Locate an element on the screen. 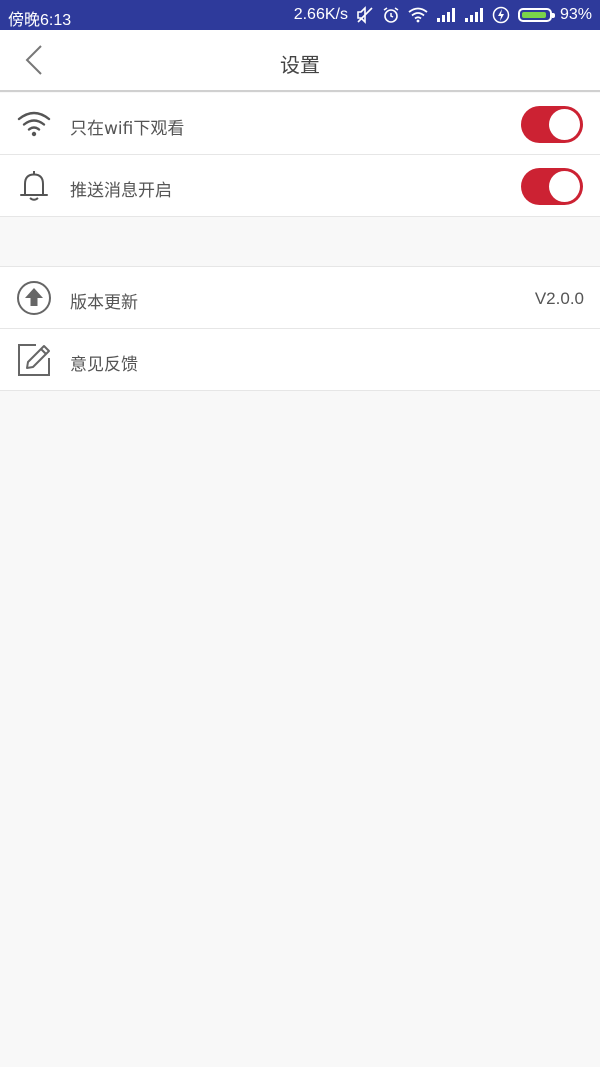 The width and height of the screenshot is (600, 1067). setting-label: 版本更新 is located at coordinates (104, 303).